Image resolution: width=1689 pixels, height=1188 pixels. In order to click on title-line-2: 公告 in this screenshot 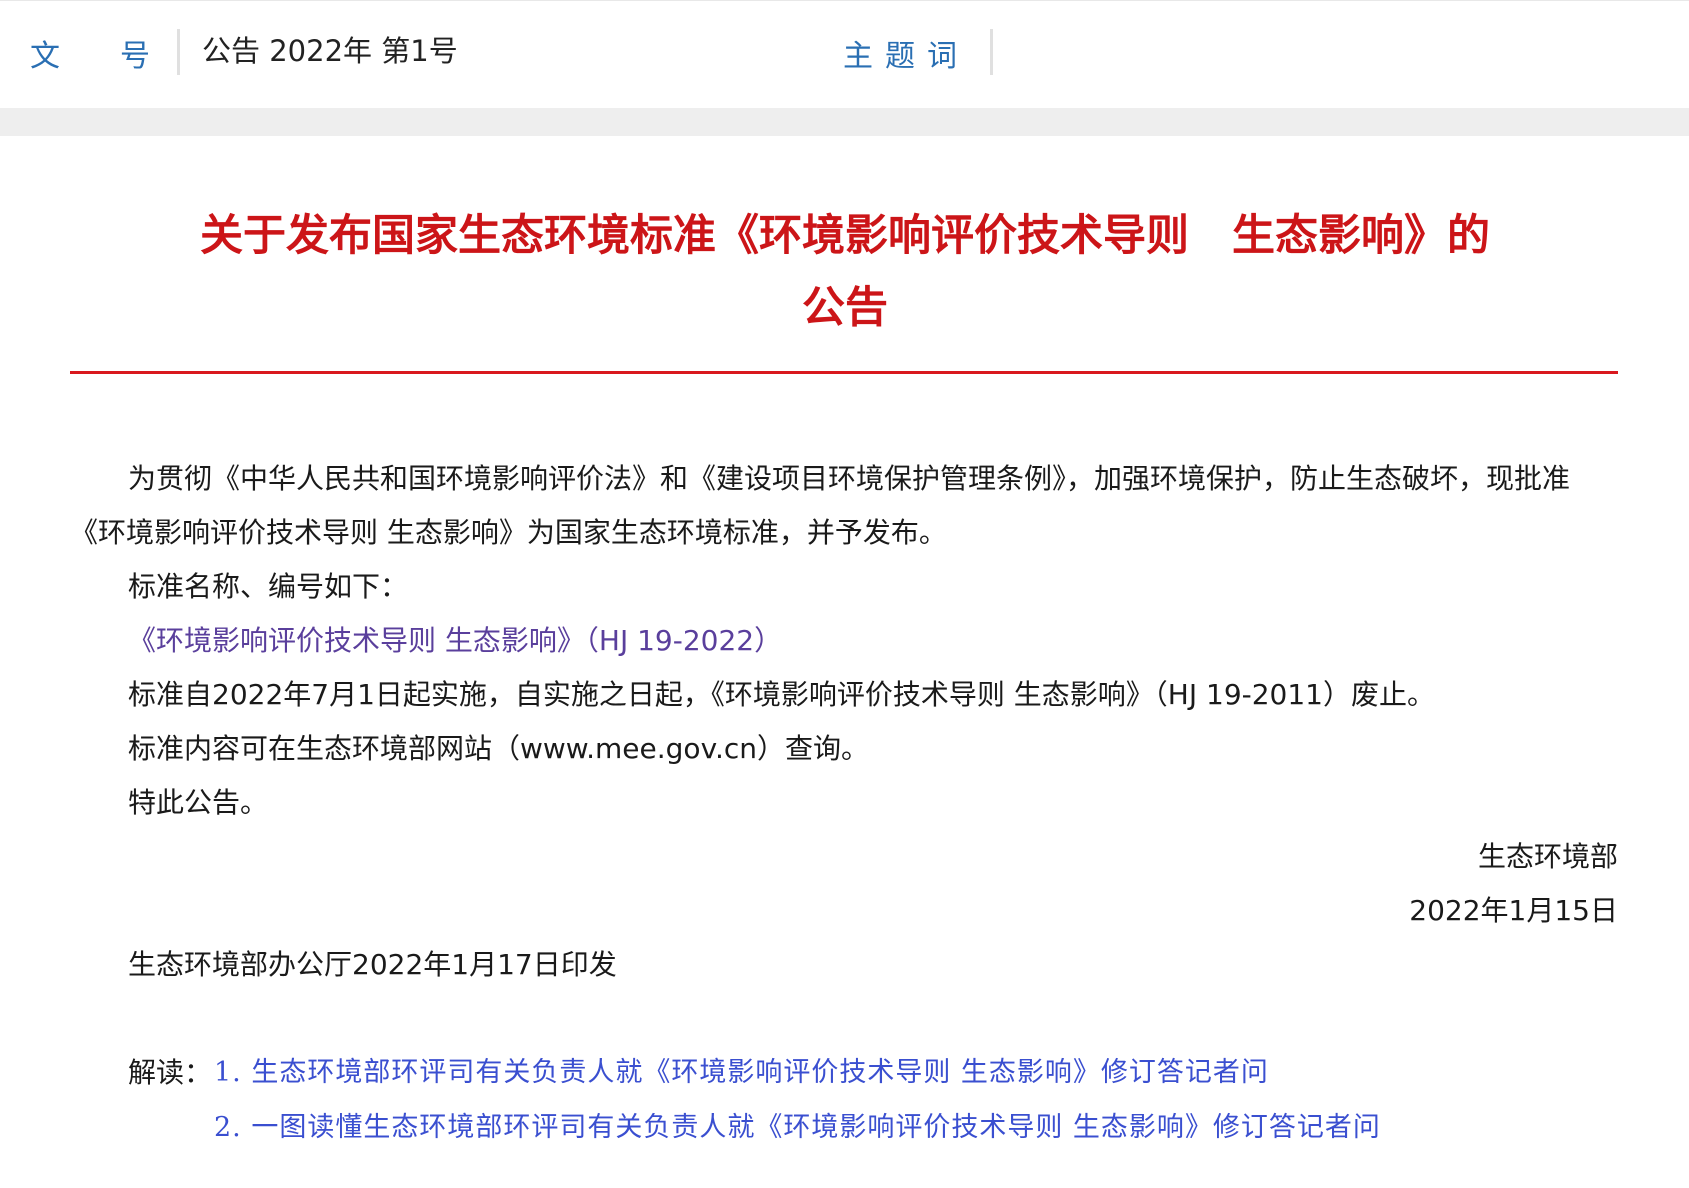, I will do `click(845, 308)`.